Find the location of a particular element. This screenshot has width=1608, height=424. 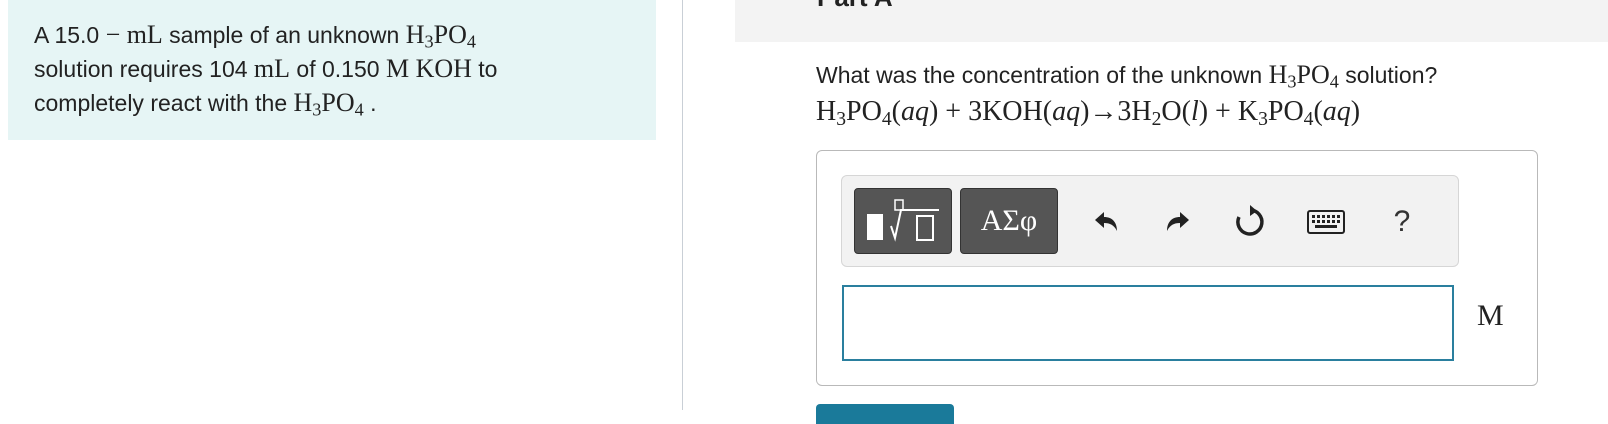

keyboard-icon is located at coordinates (1326, 222).